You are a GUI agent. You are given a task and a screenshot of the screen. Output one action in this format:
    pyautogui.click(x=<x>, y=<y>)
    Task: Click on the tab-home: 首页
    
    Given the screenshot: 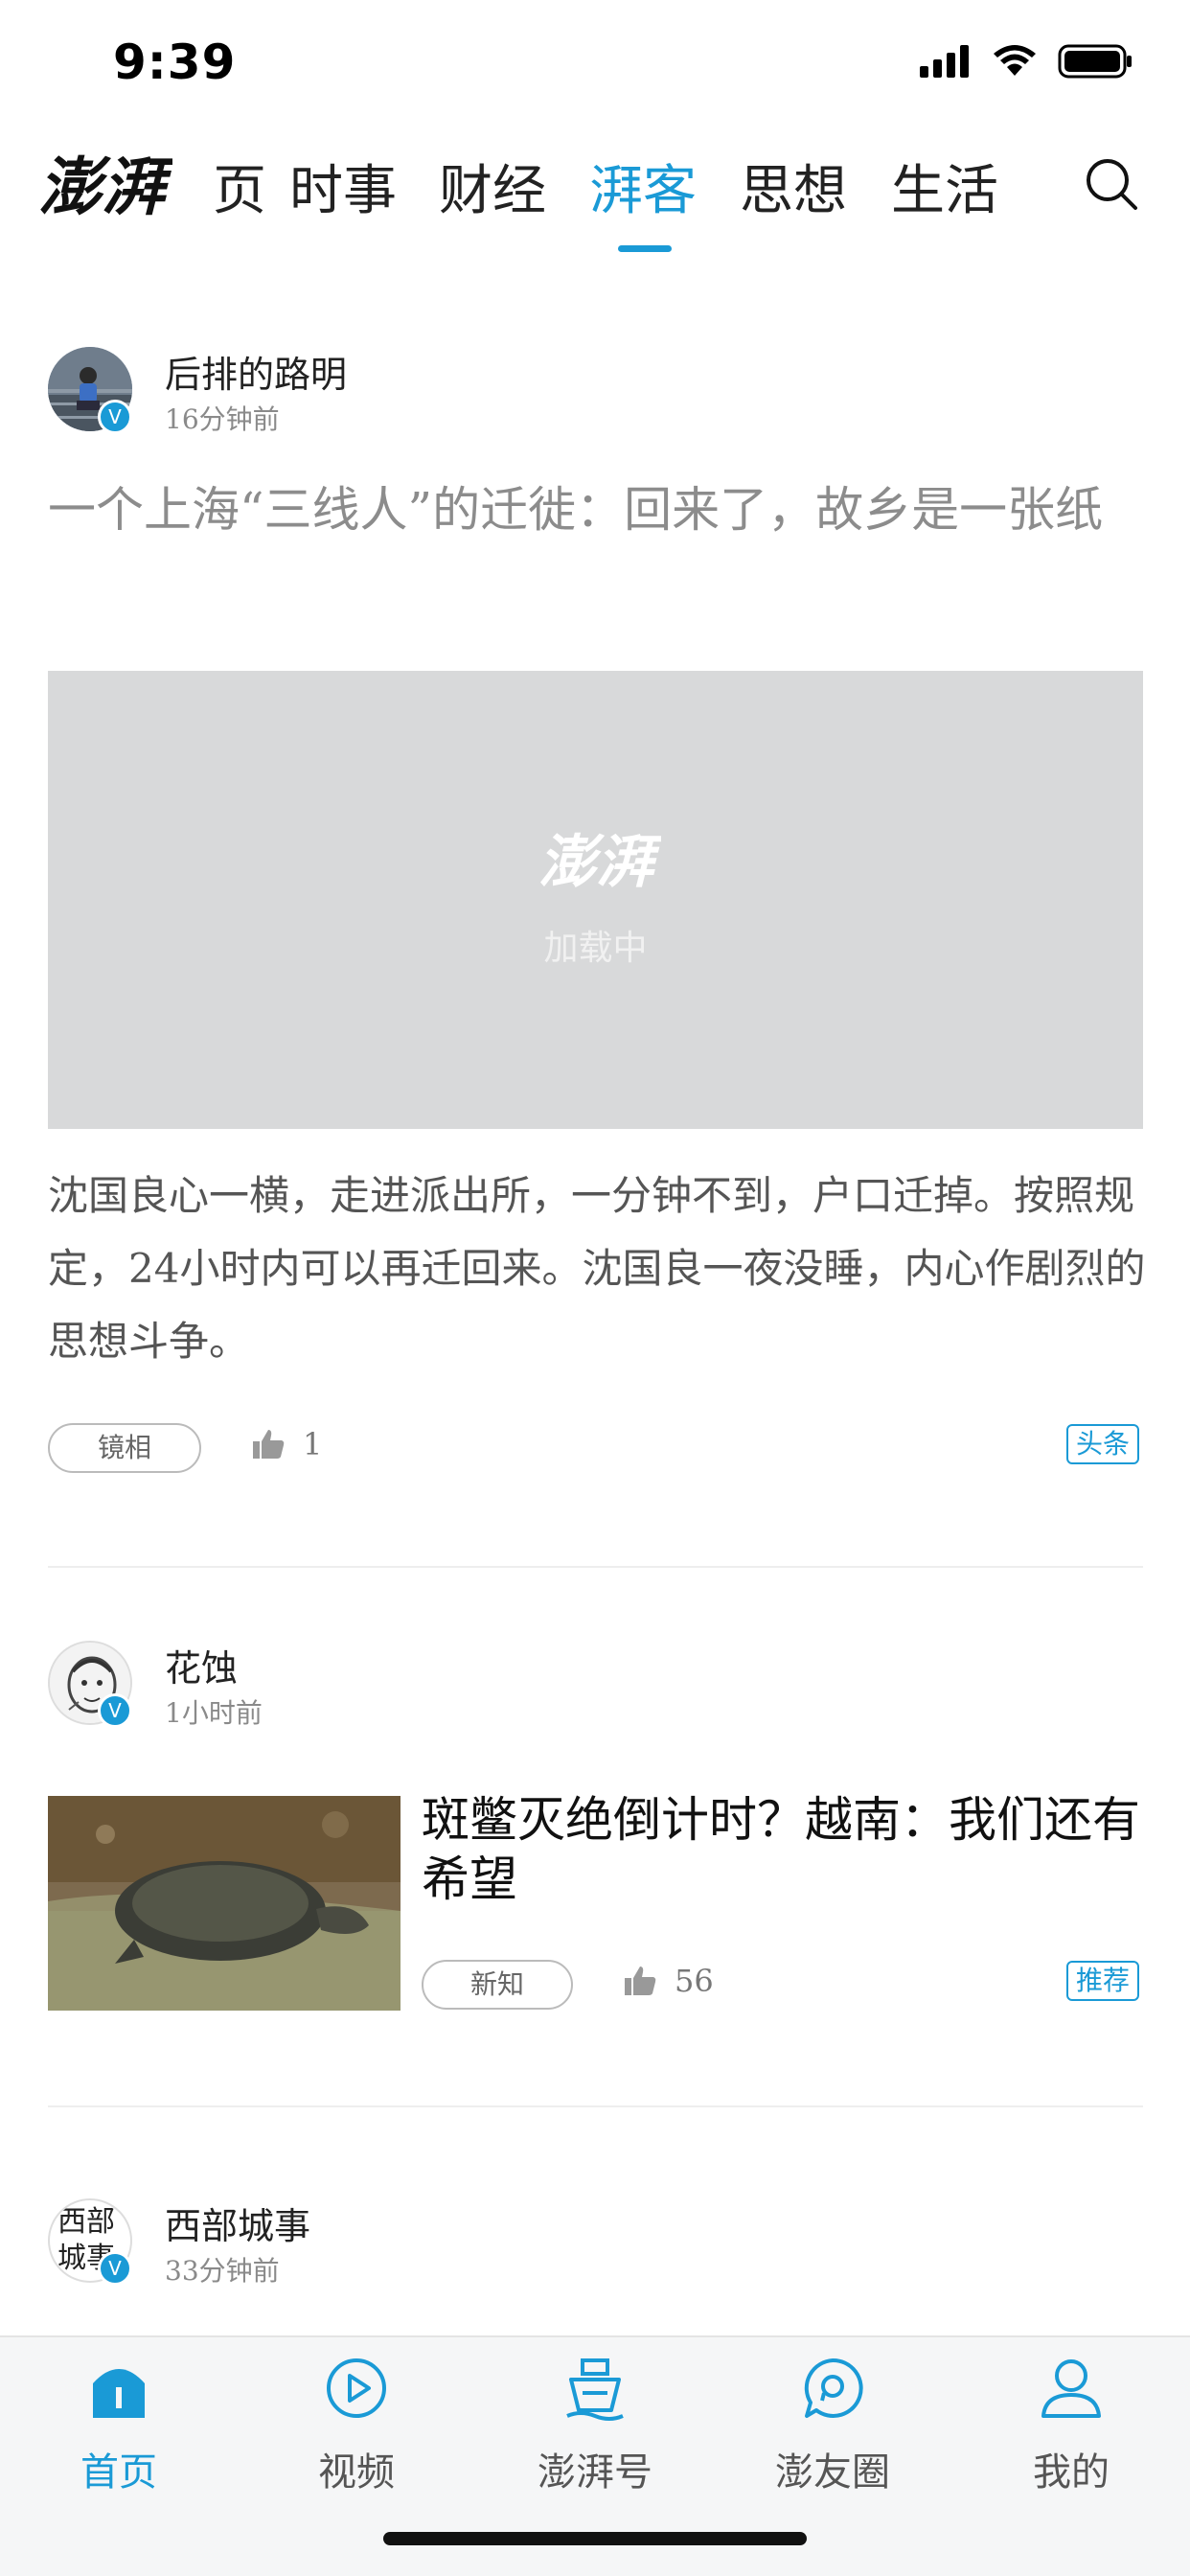 What is the action you would take?
    pyautogui.click(x=119, y=2423)
    